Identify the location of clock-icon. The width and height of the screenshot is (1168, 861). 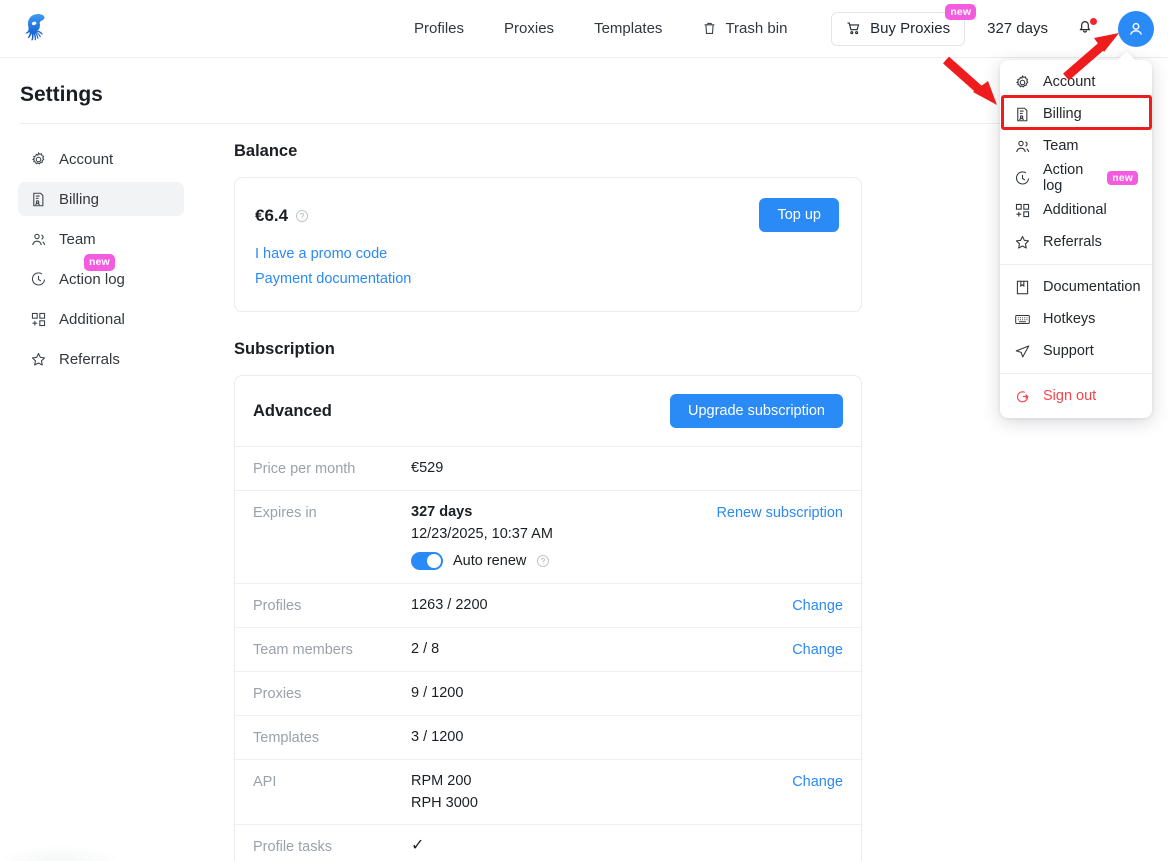
(1022, 178).